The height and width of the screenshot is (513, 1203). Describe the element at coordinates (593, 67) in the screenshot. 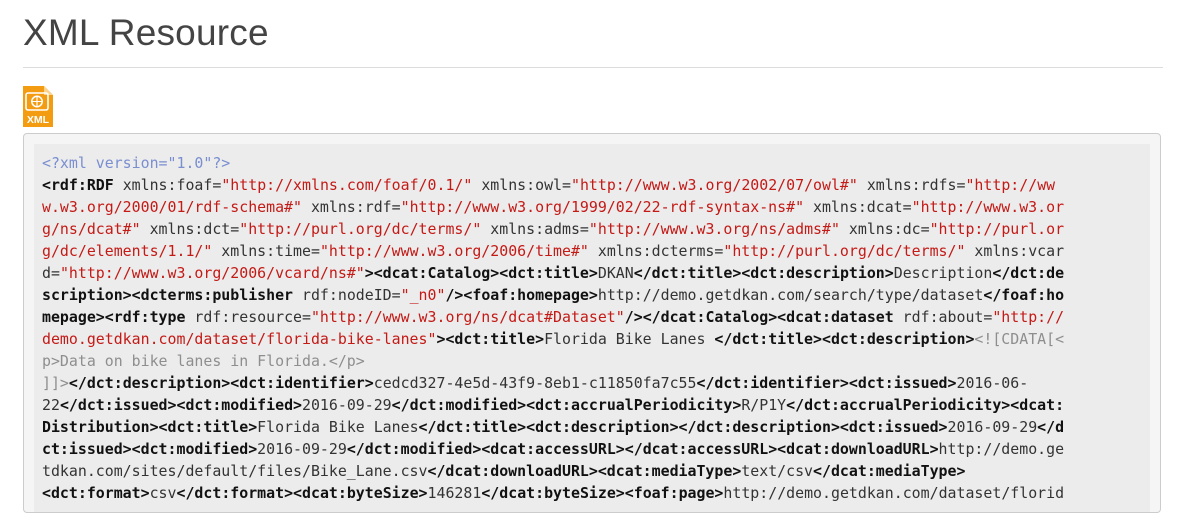

I see `title-divider` at that location.